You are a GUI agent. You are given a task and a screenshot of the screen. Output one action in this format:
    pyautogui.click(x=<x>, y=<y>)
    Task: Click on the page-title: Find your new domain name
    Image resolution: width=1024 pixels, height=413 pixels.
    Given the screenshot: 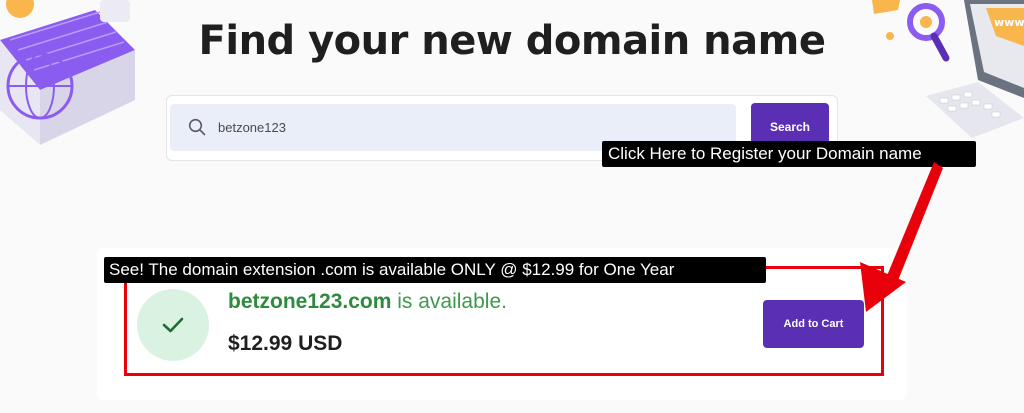 What is the action you would take?
    pyautogui.click(x=512, y=41)
    